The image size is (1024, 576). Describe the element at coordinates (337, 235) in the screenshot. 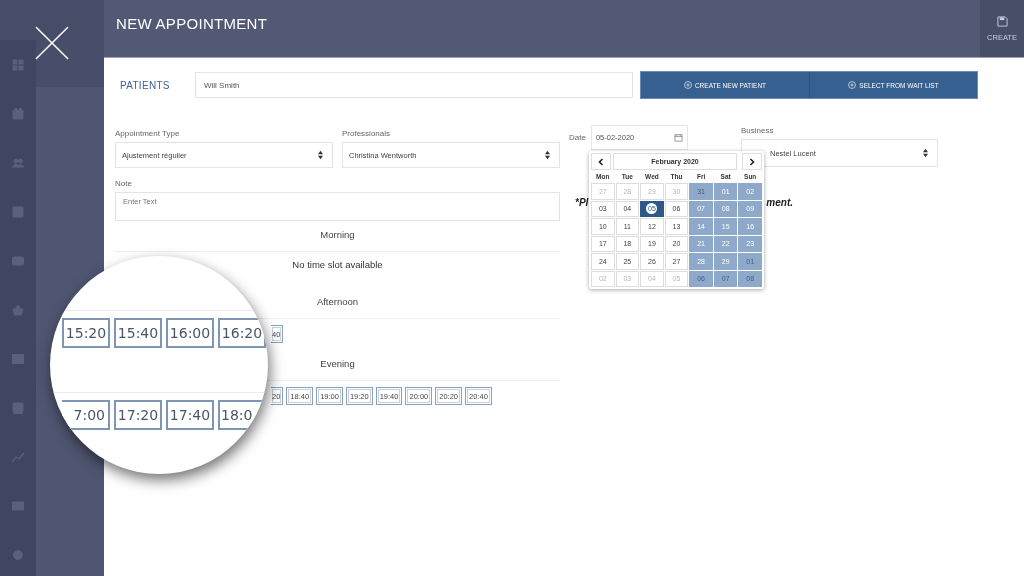

I see `section-title: Morning` at that location.